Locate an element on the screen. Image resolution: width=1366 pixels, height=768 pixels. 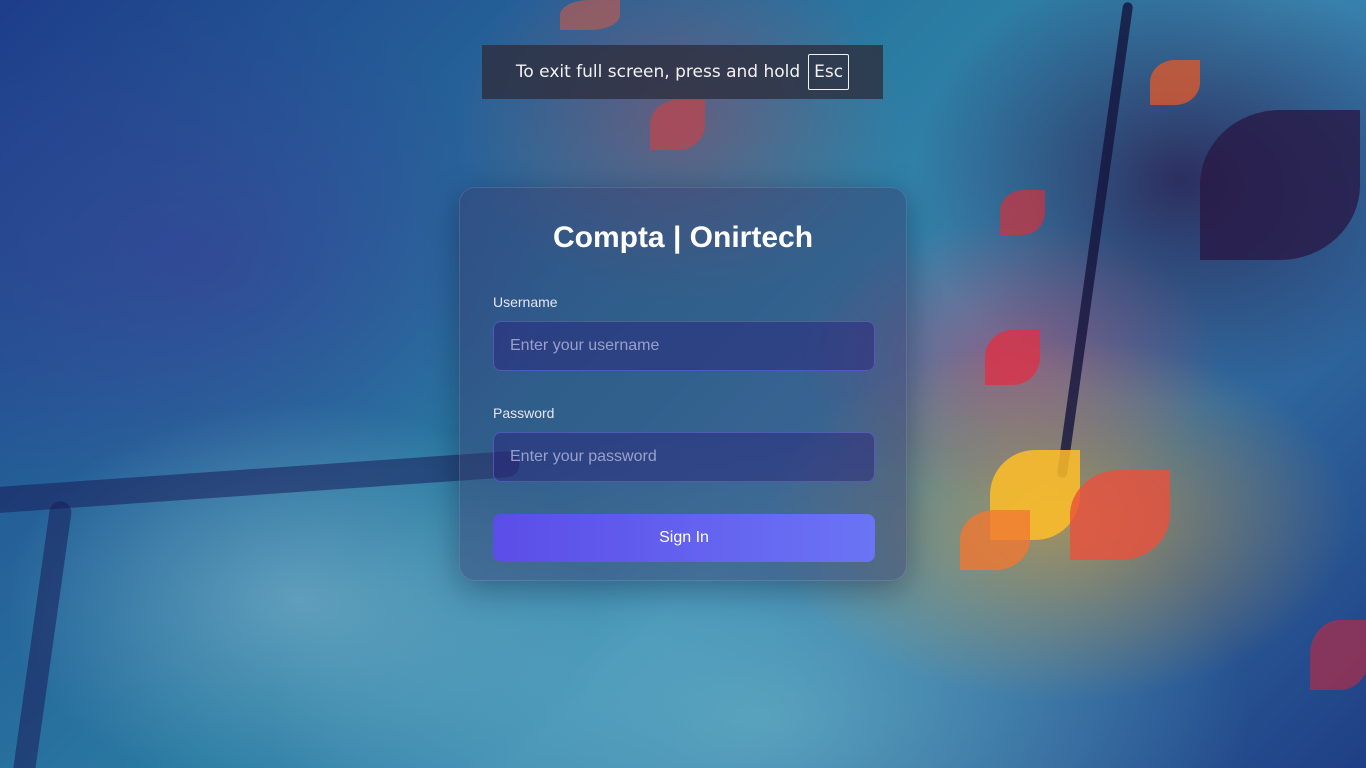
fullscreen-notice-text: To exit full screen, press and hold is located at coordinates (658, 72).